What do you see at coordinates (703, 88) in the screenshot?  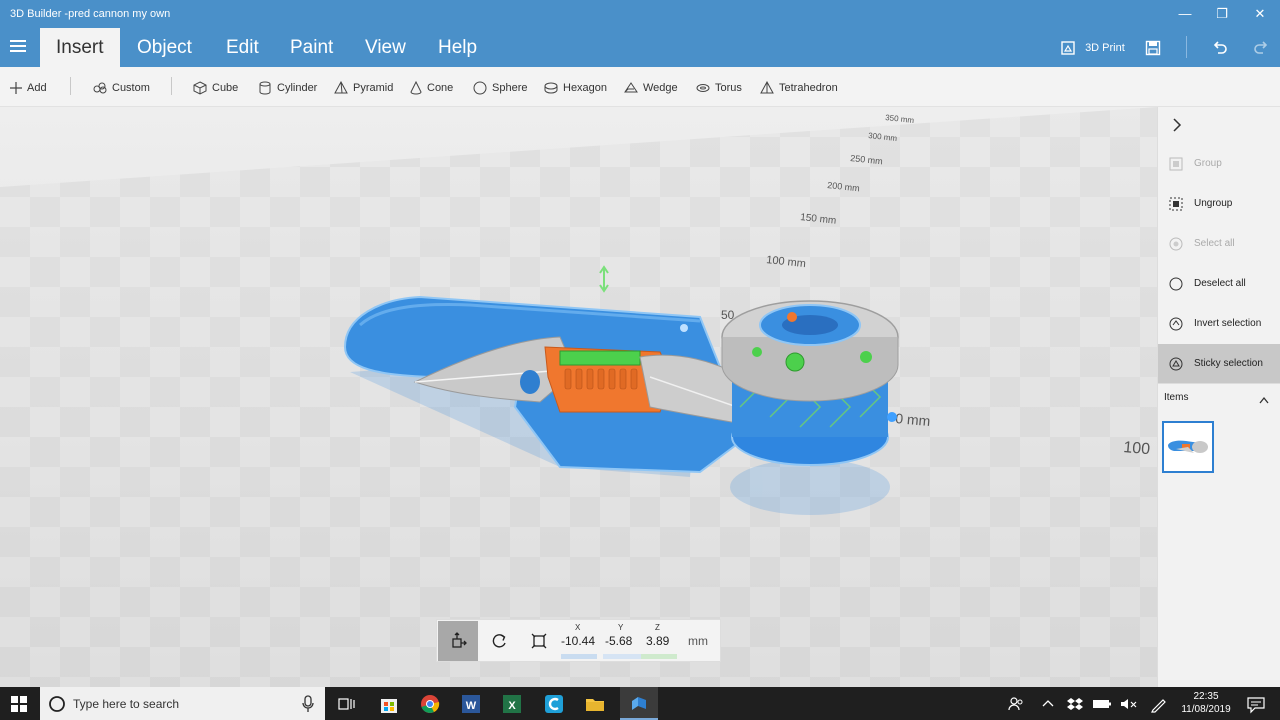 I see `torus-icon` at bounding box center [703, 88].